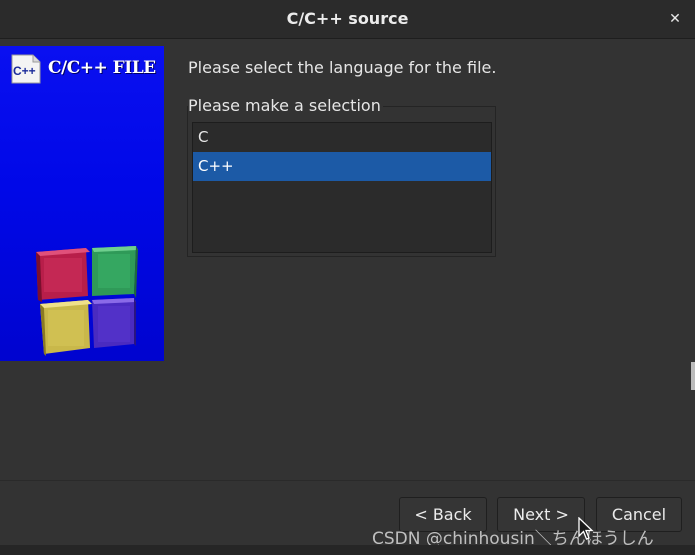  I want to click on title-bar: C/C++ source ✕, so click(347, 19).